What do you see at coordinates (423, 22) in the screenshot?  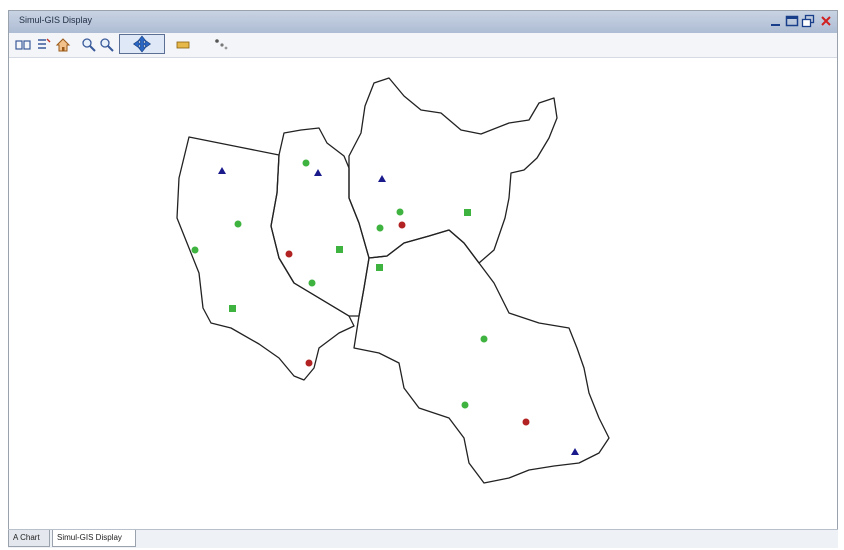 I see `title-bar: Simul-GIS Display` at bounding box center [423, 22].